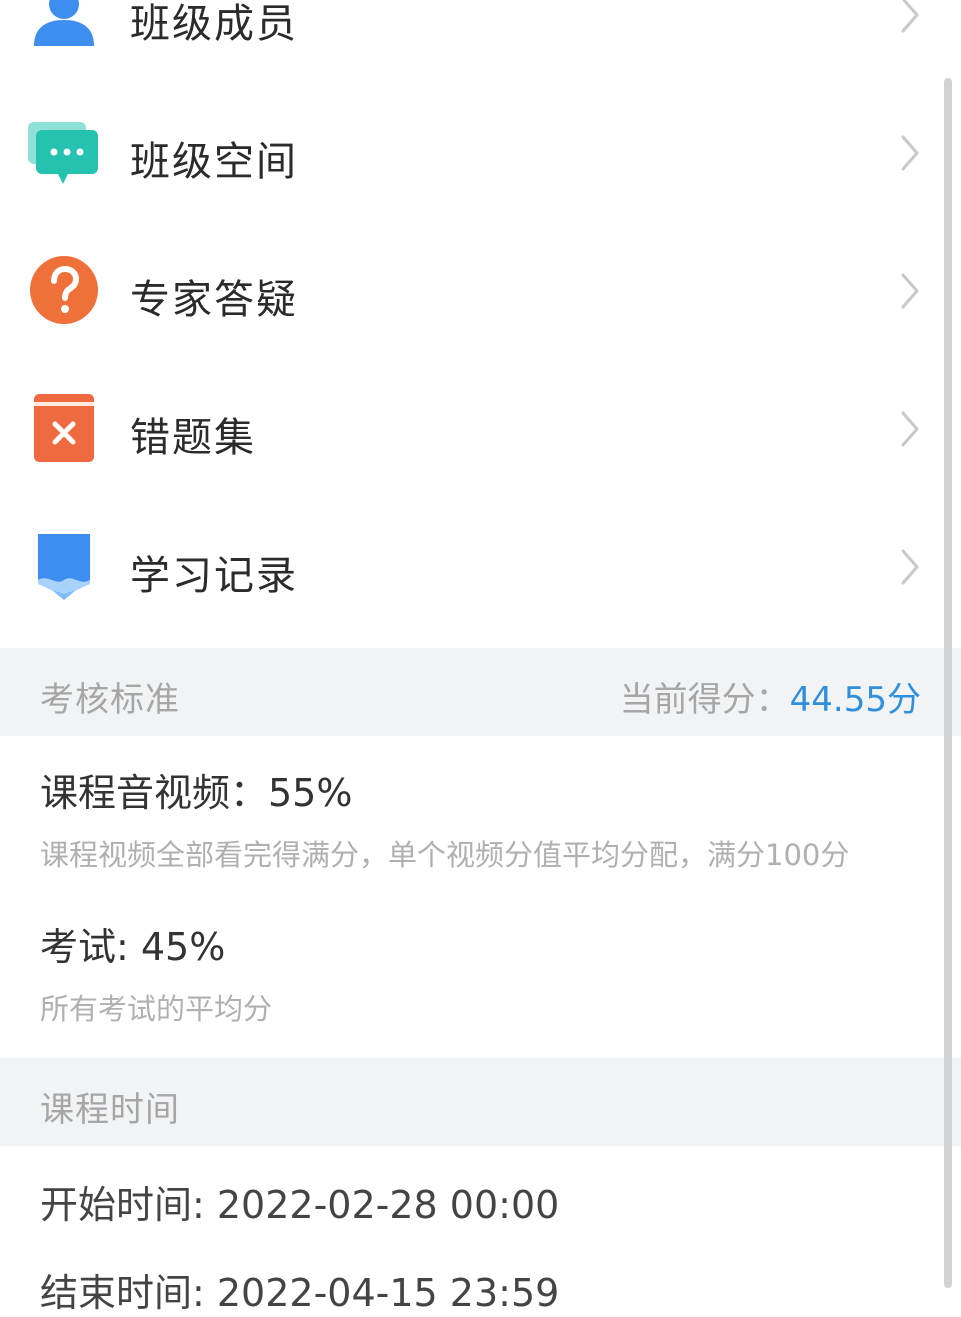  What do you see at coordinates (63, 153) in the screenshot?
I see `chat-bubble-icon` at bounding box center [63, 153].